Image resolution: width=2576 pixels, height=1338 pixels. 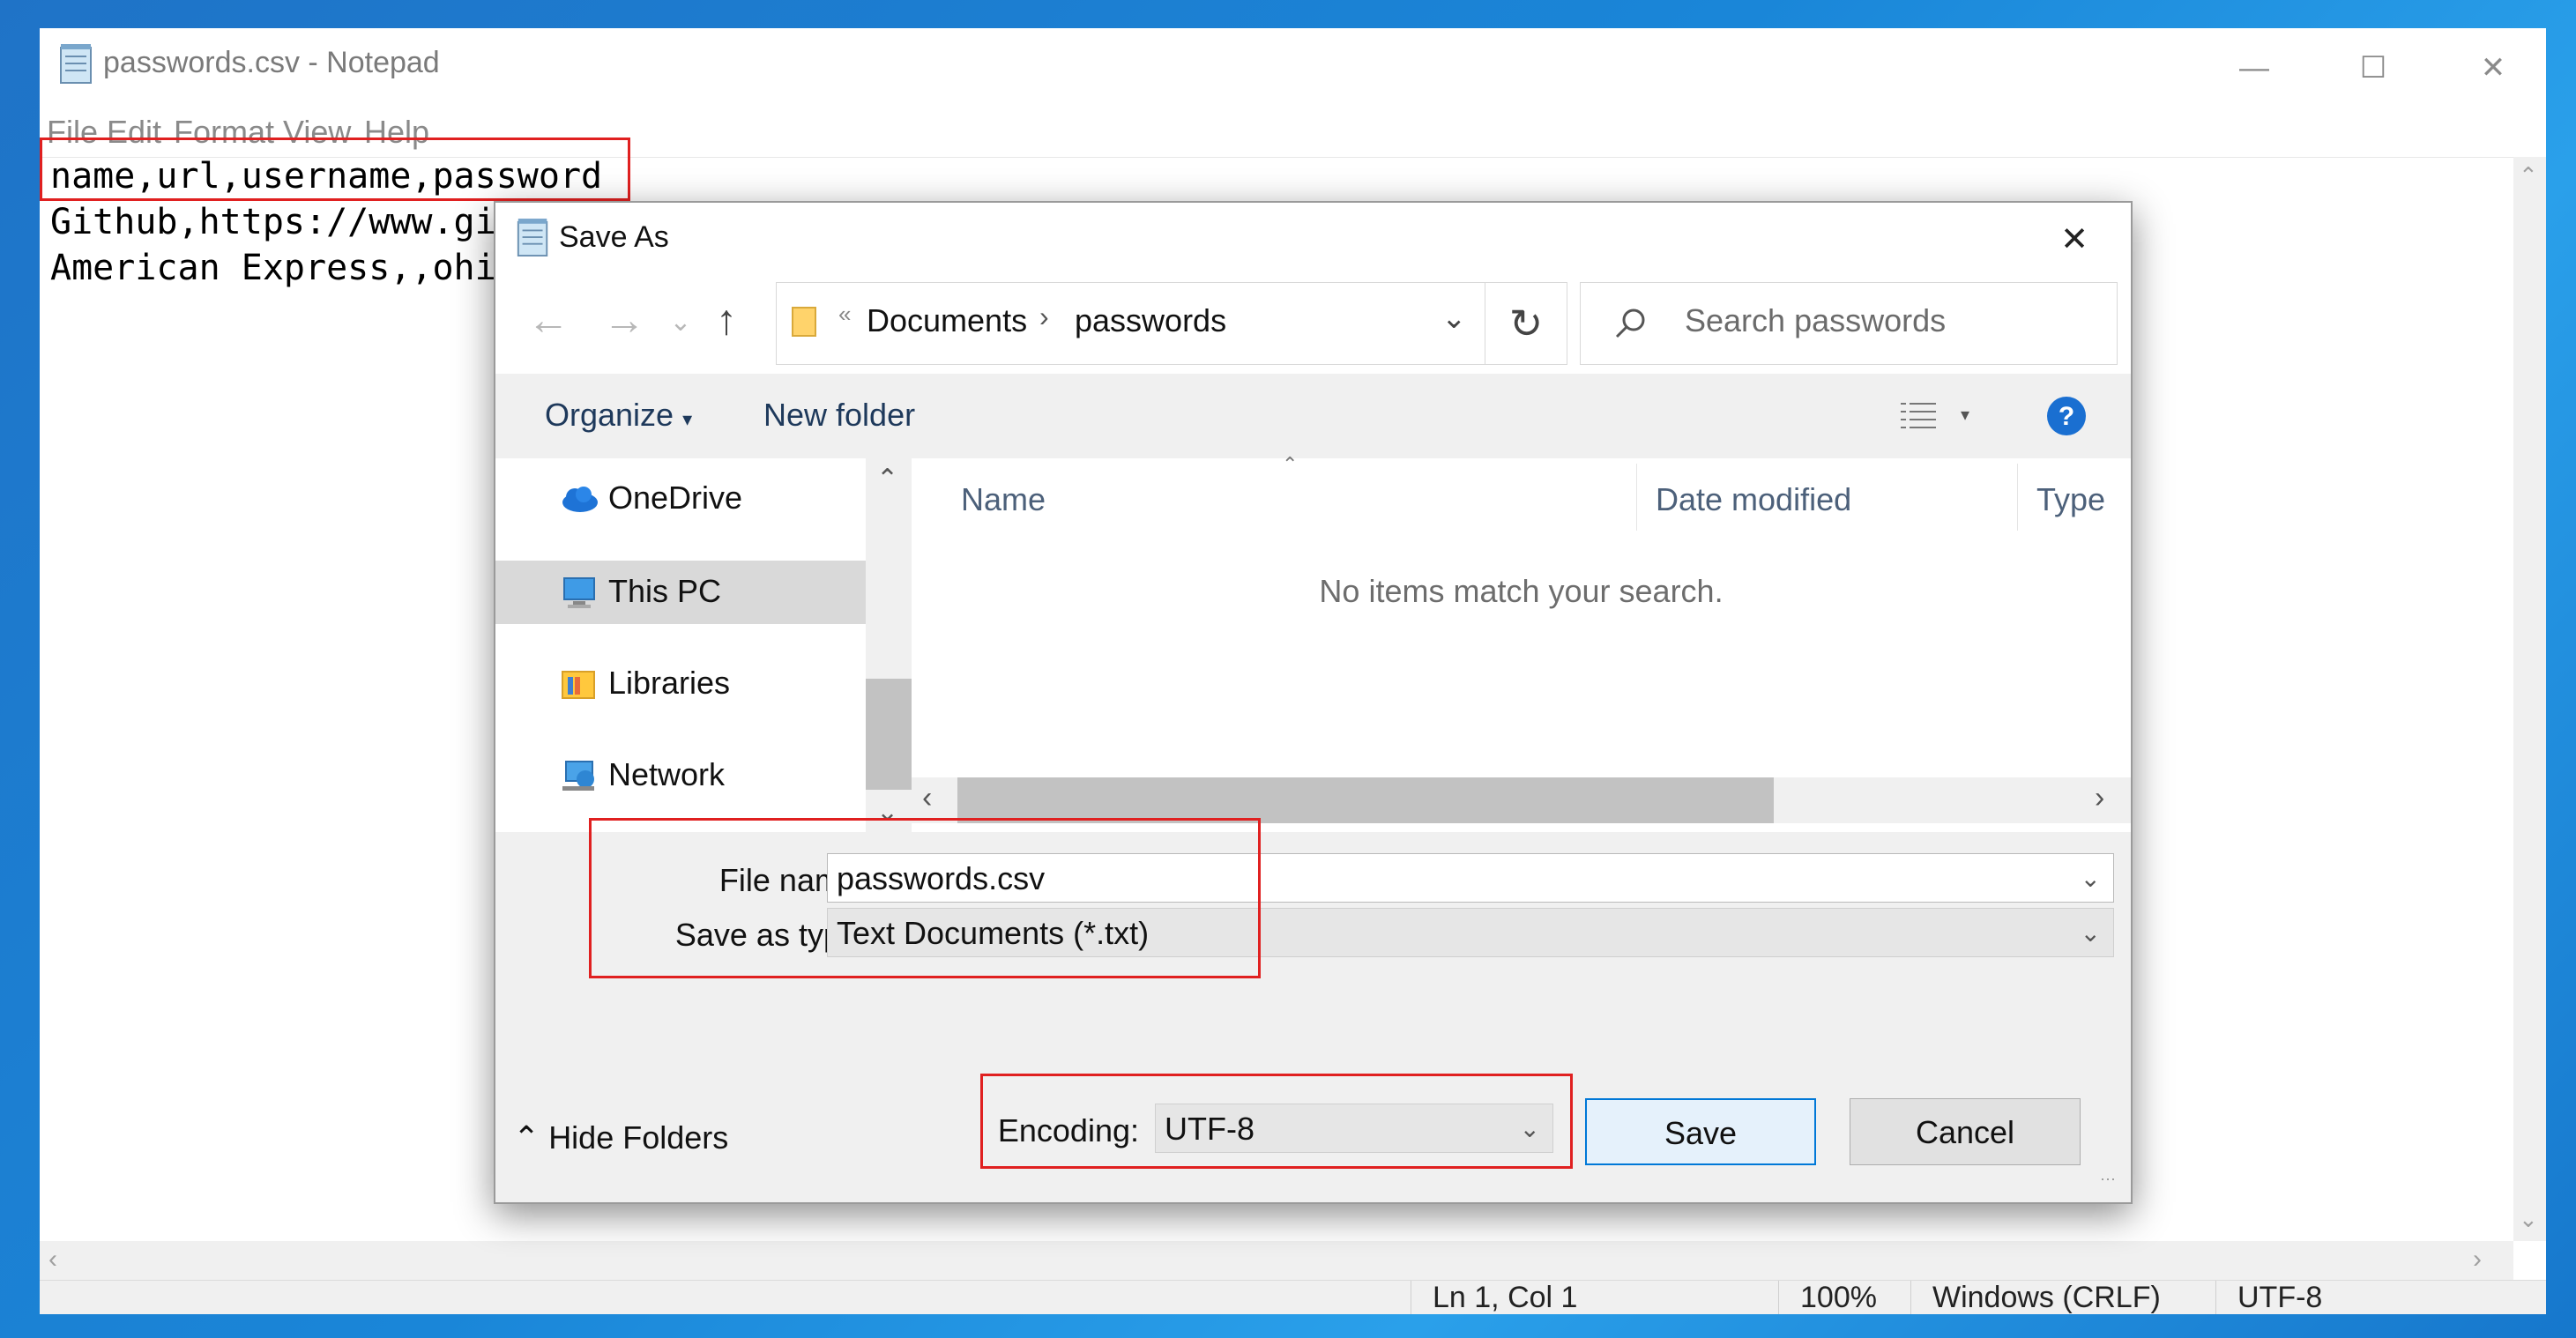 What do you see at coordinates (548, 320) in the screenshot?
I see `back-arrow-icon: ←` at bounding box center [548, 320].